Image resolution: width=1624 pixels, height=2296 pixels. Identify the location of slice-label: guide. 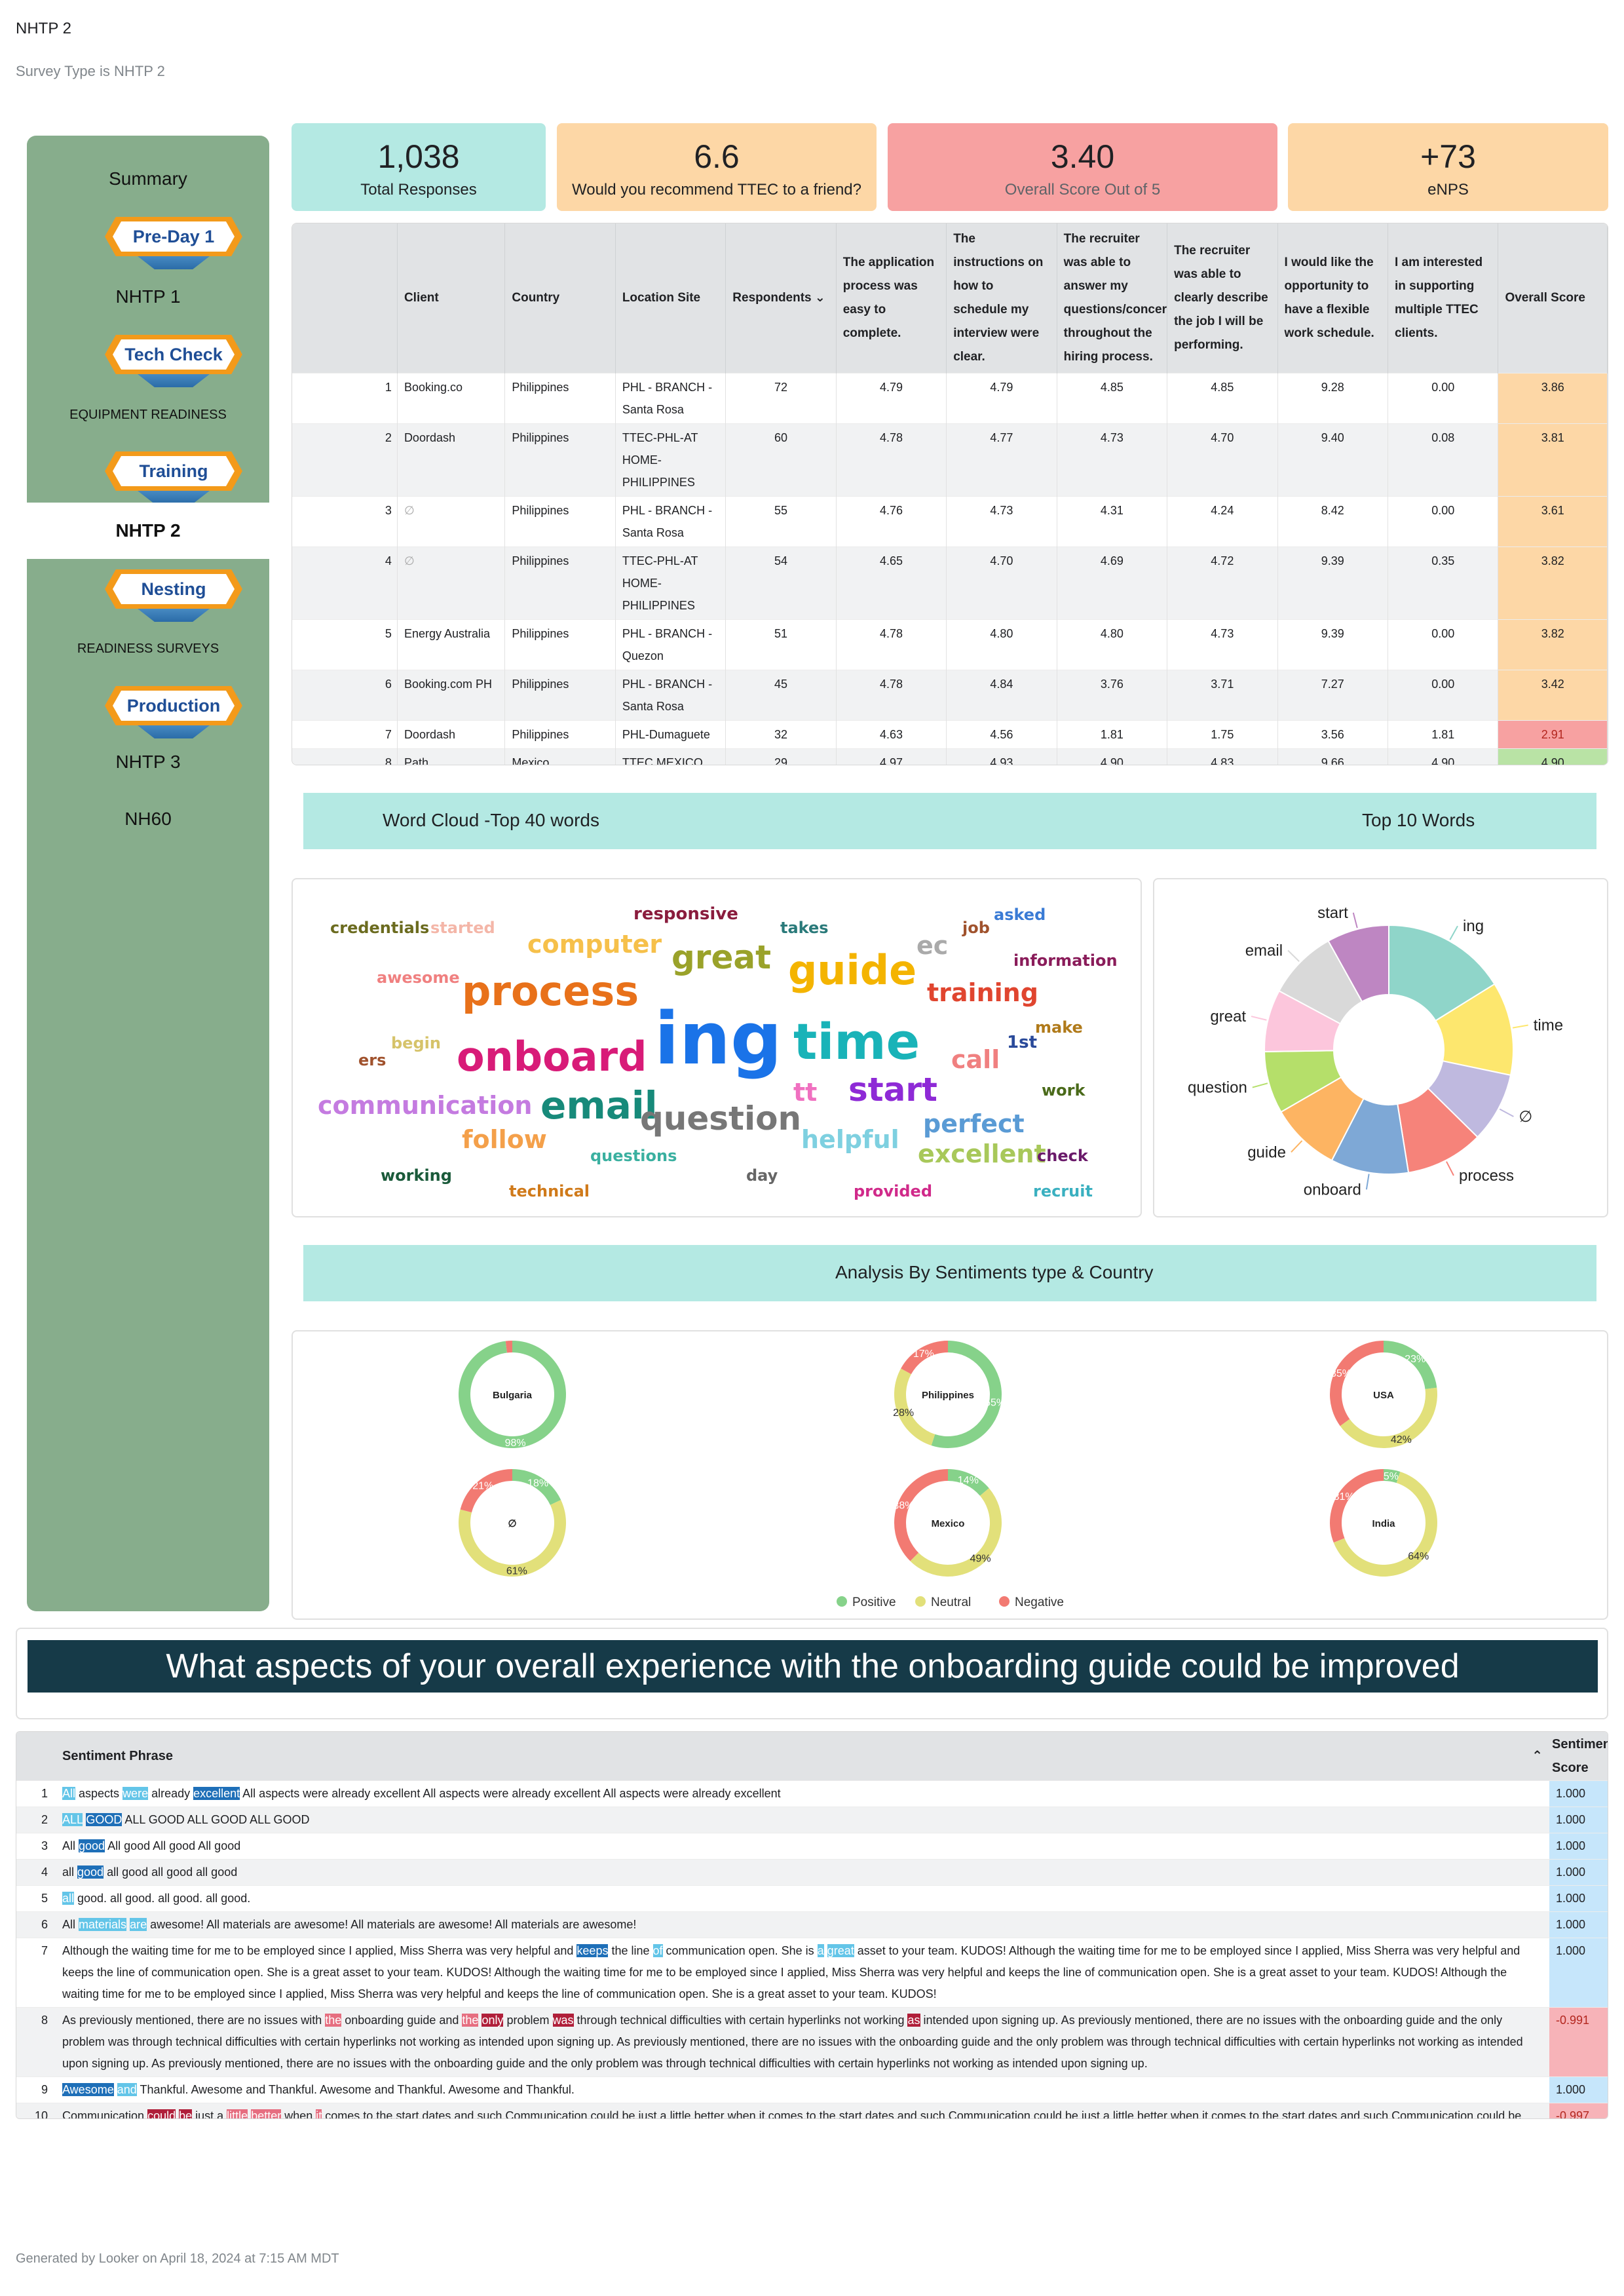
(1266, 1152).